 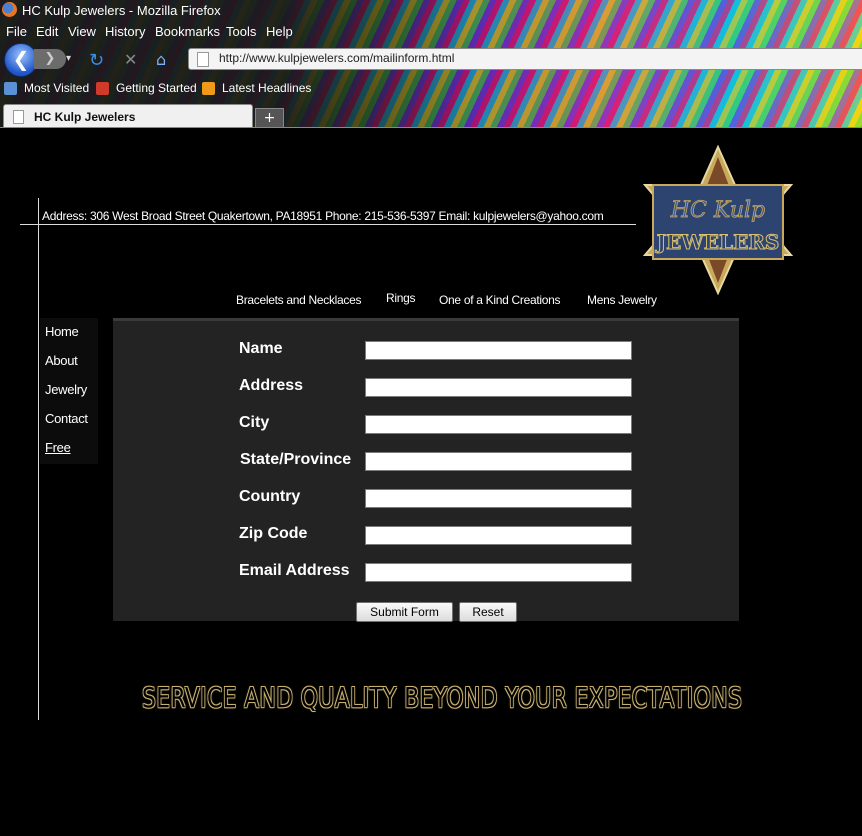 I want to click on menu-view: View, so click(x=82, y=31).